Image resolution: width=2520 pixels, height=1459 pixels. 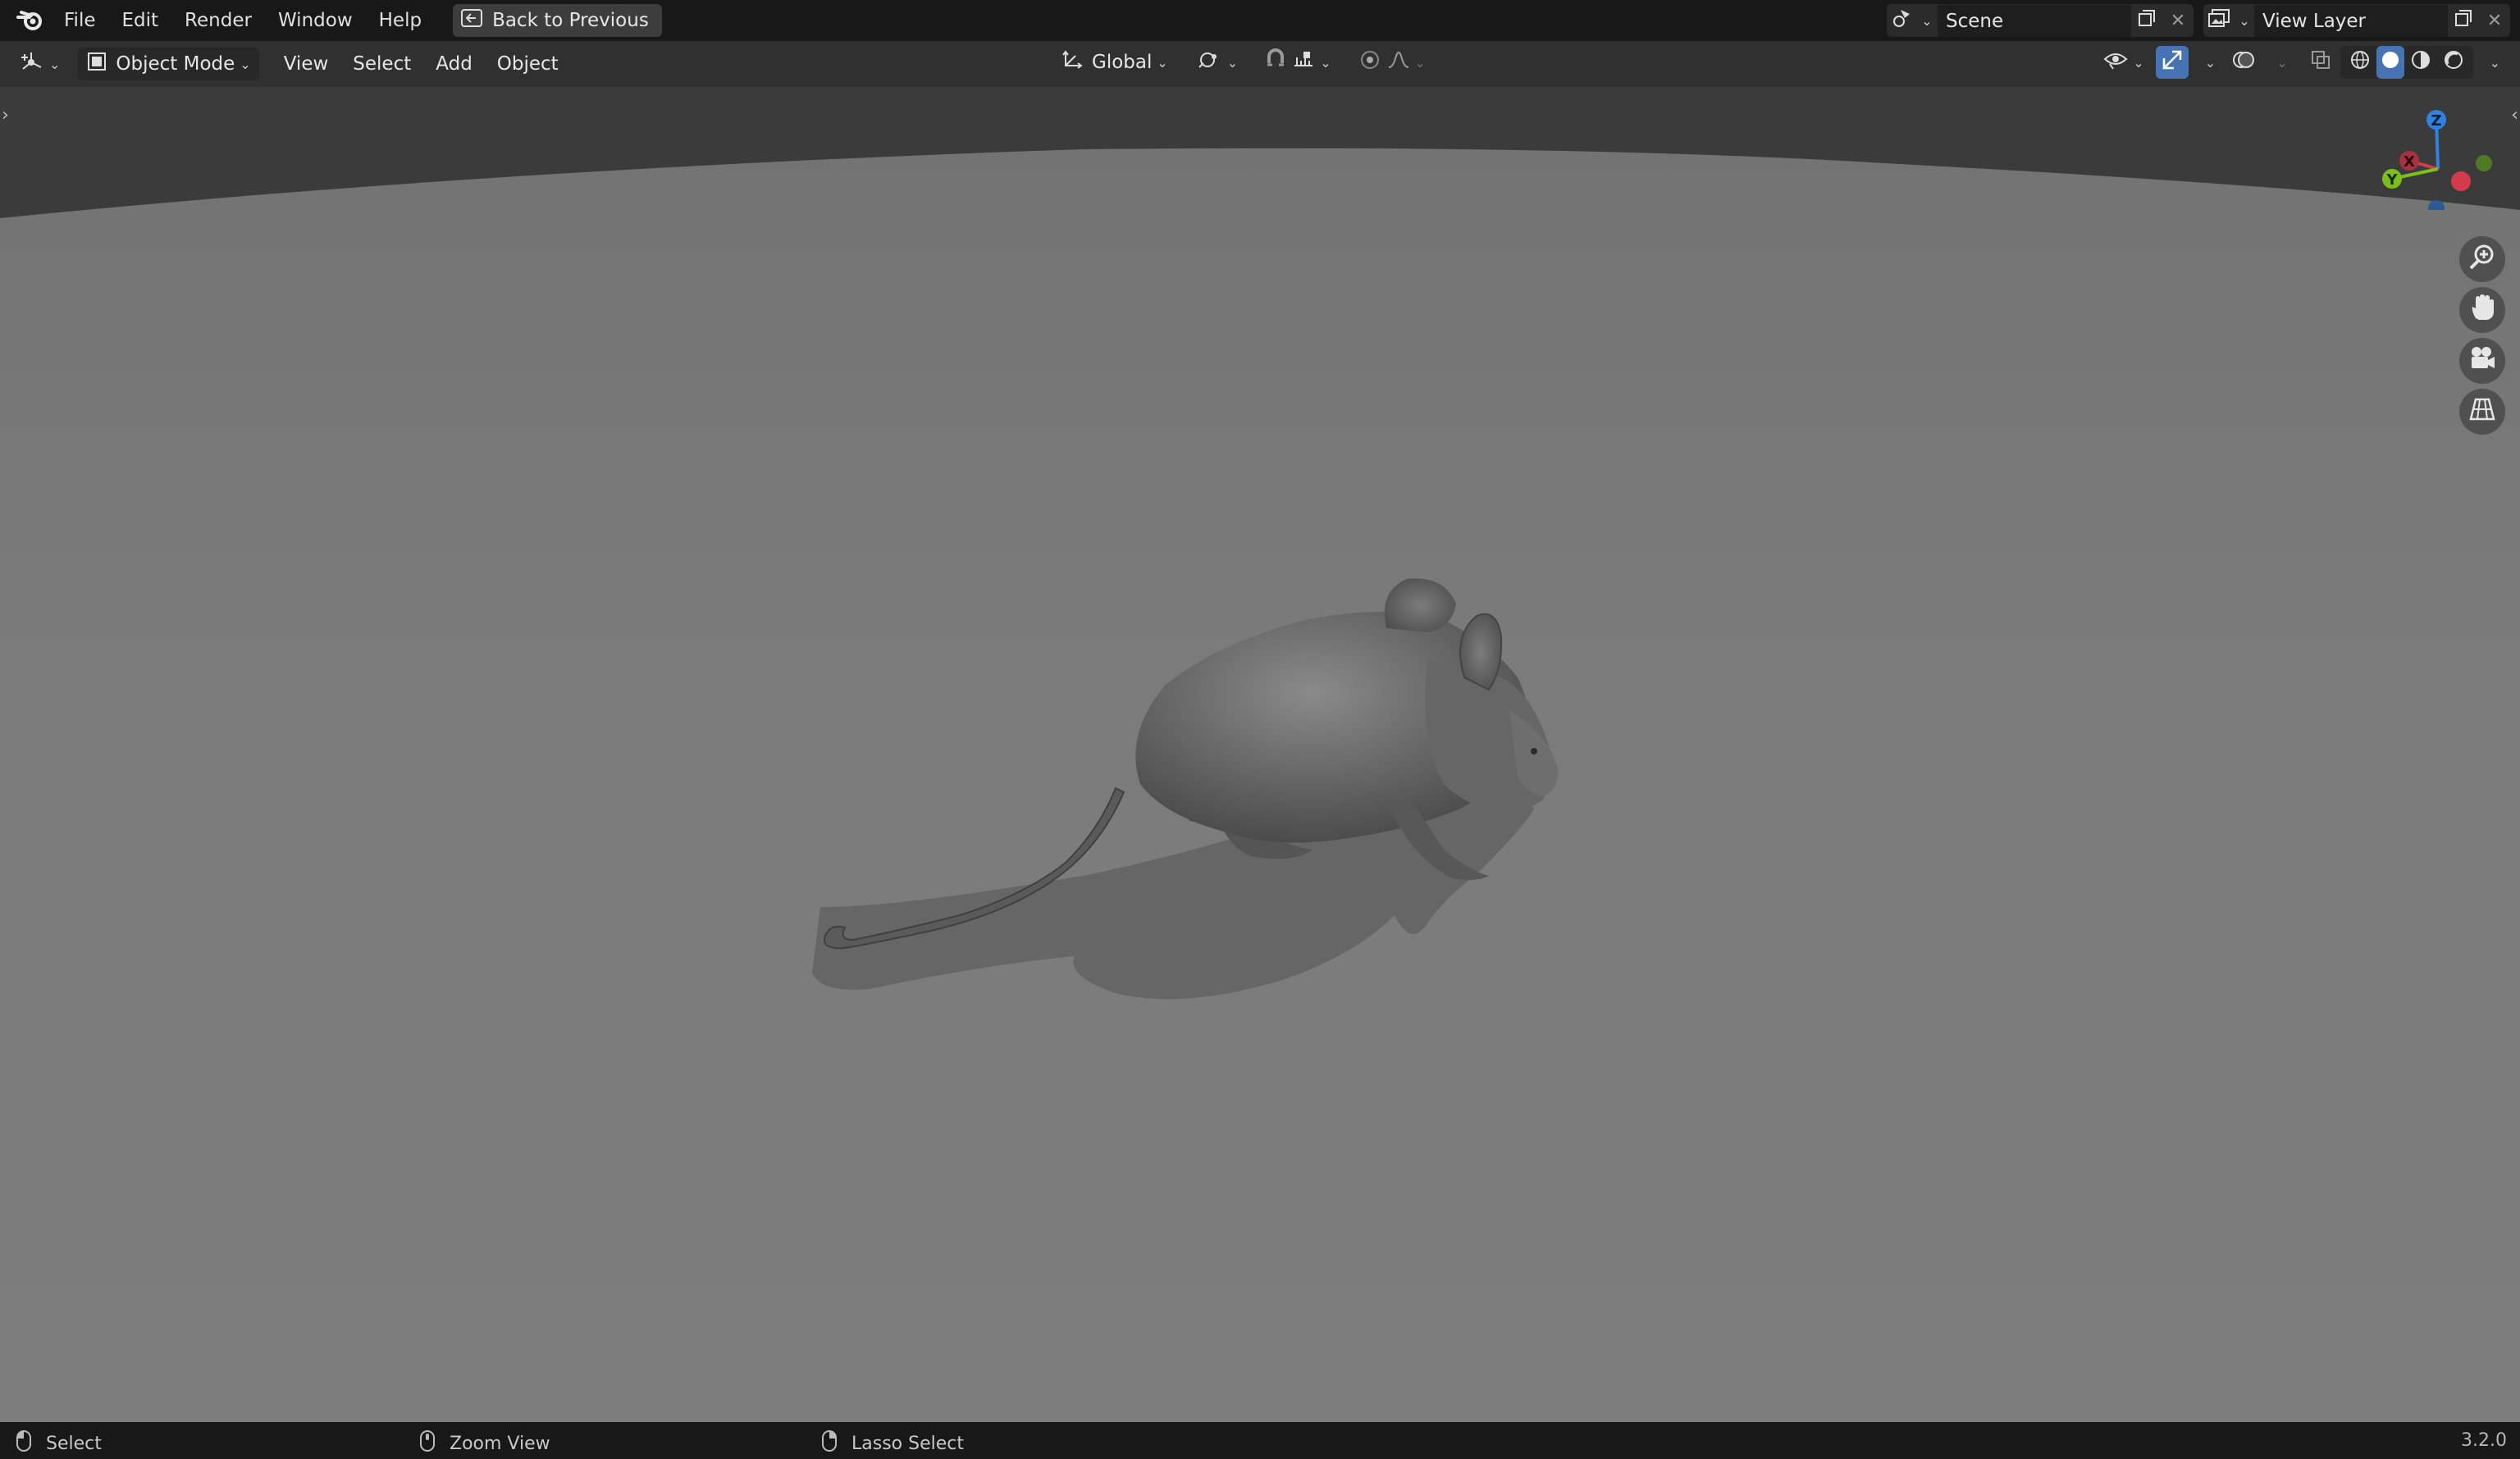 What do you see at coordinates (1398, 62) in the screenshot?
I see `falloff-curve-icon` at bounding box center [1398, 62].